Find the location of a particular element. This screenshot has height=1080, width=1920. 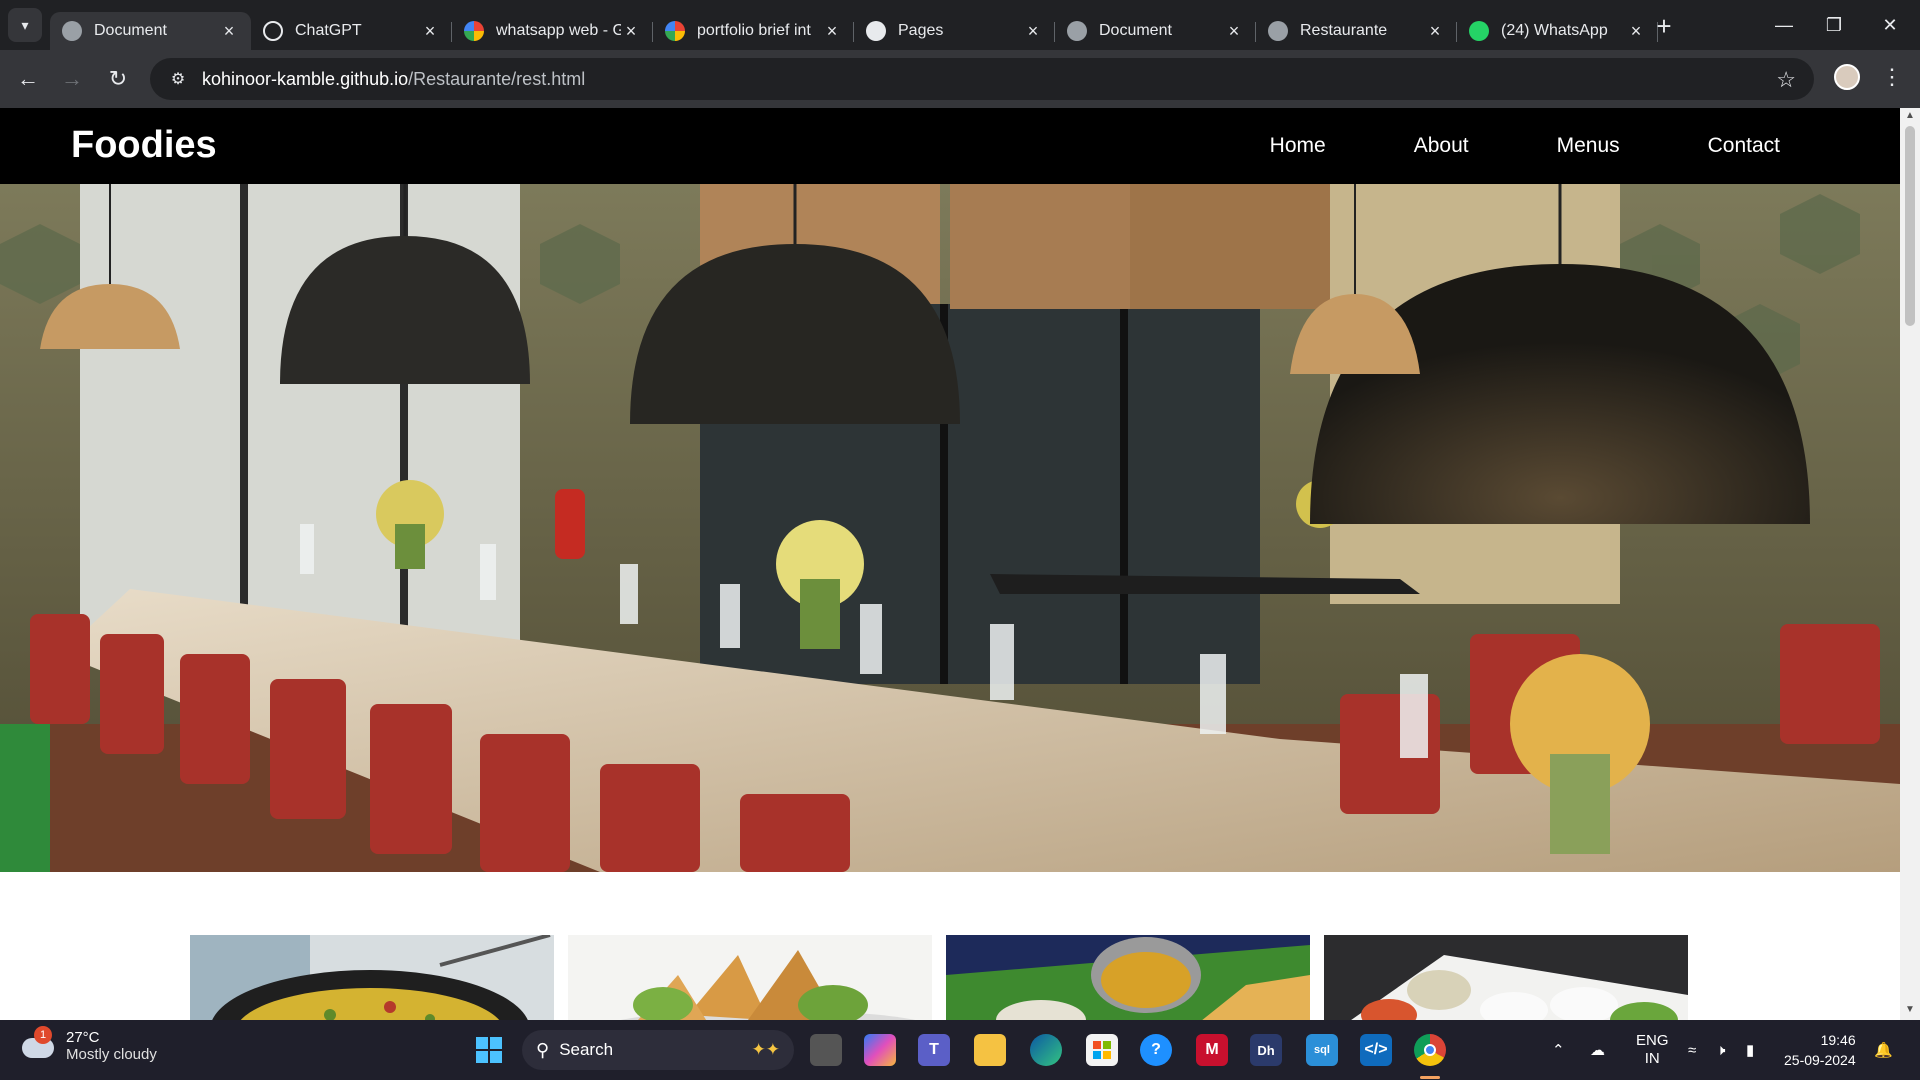

battery-icon: ▮ is located at coordinates (1750, 1050).